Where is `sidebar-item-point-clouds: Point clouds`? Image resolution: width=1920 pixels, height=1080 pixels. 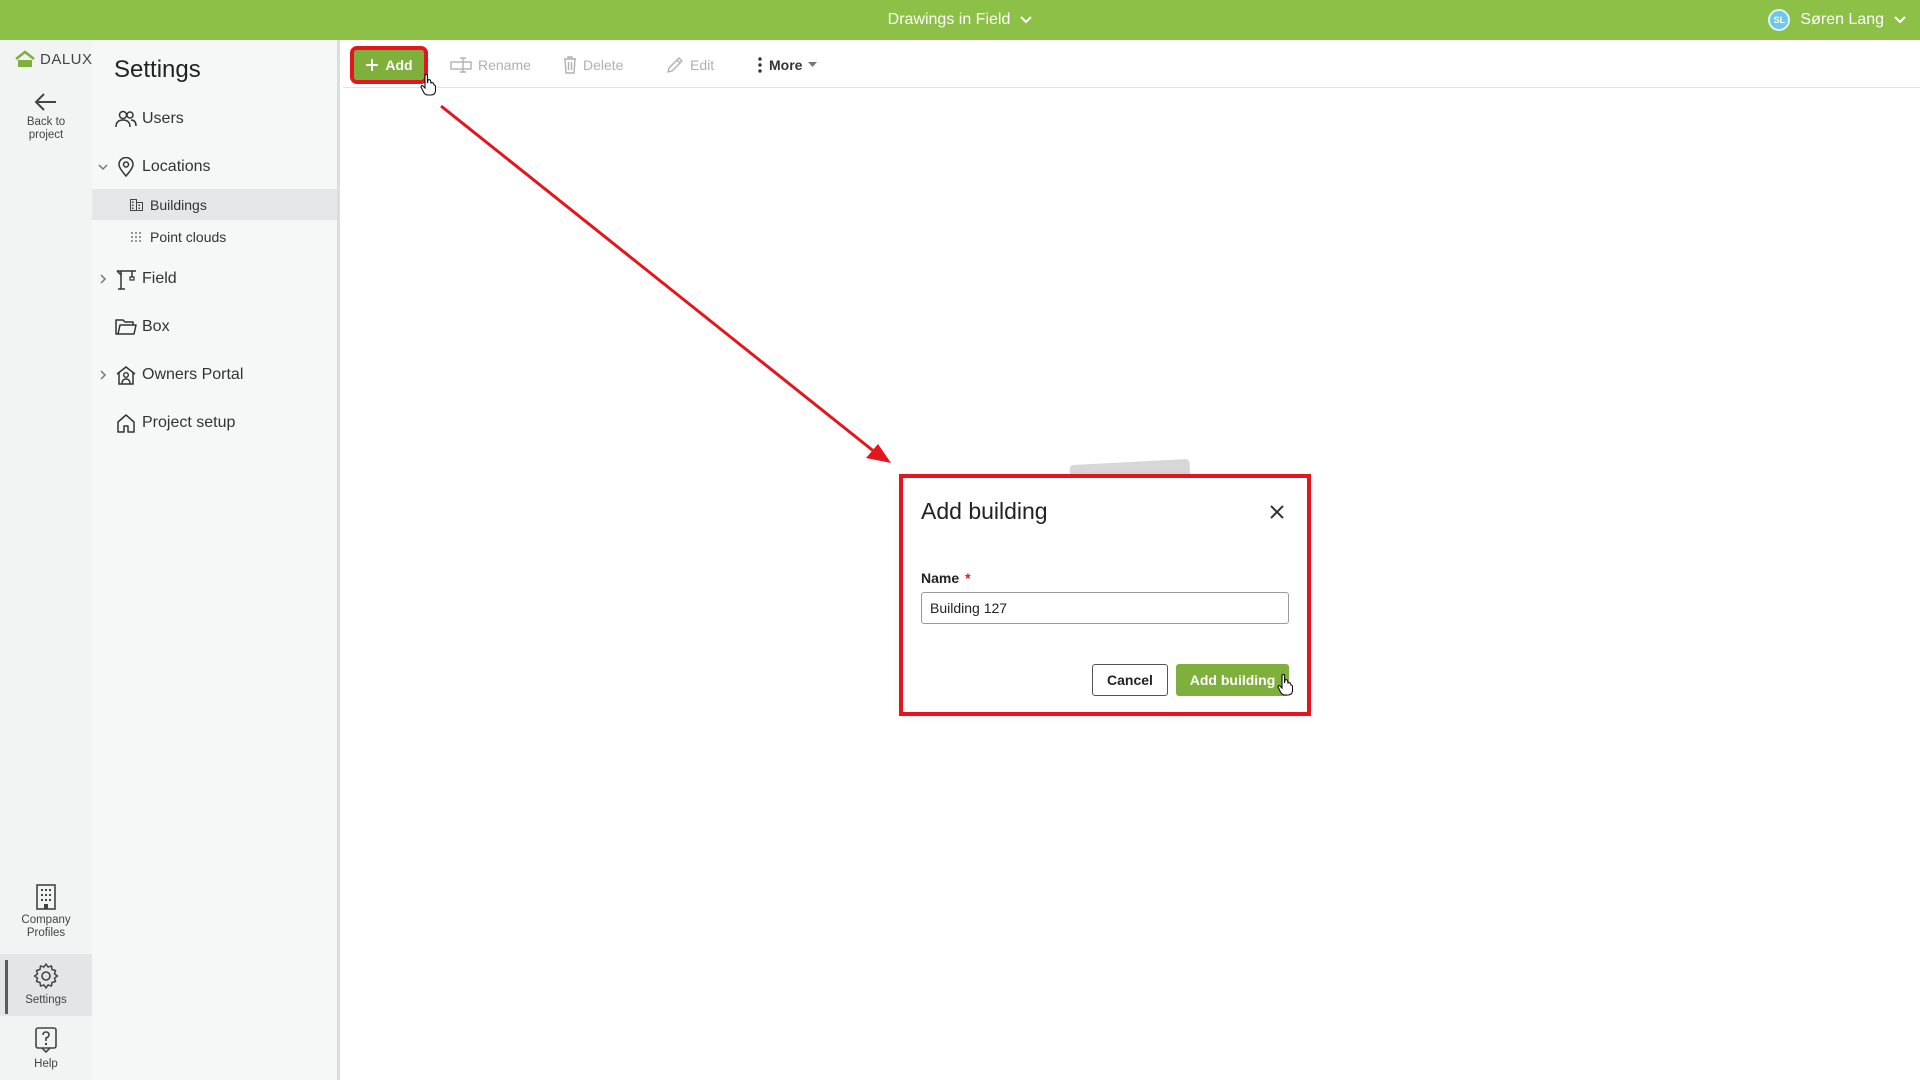
sidebar-item-point-clouds: Point clouds is located at coordinates (214, 236).